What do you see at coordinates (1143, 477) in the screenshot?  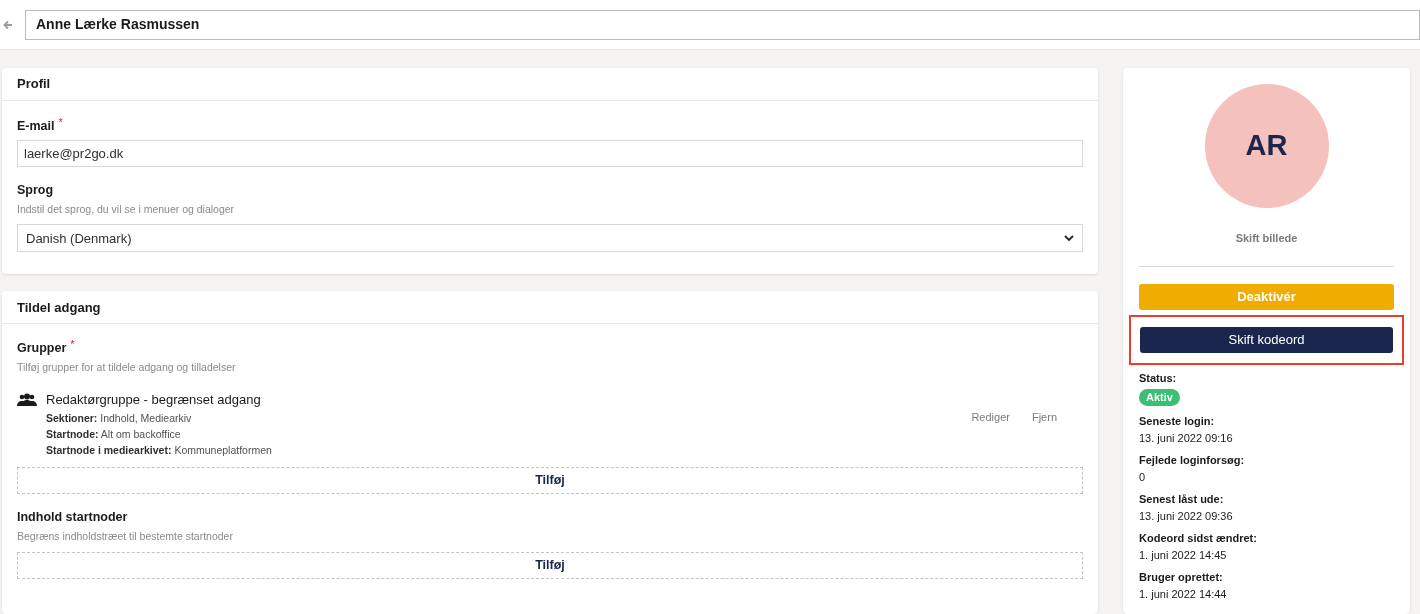 I see `info-value: 0` at bounding box center [1143, 477].